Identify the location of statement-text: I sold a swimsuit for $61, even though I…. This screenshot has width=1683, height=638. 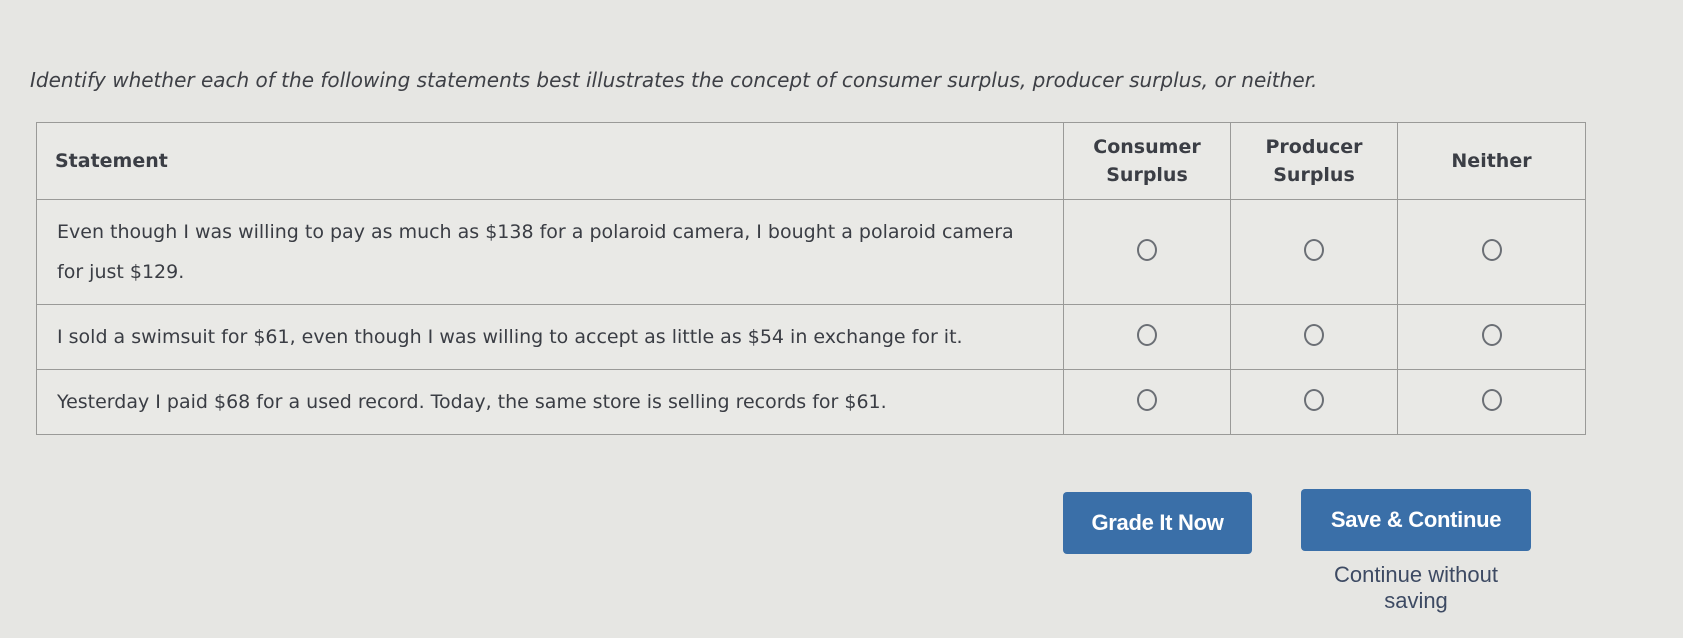
(550, 337).